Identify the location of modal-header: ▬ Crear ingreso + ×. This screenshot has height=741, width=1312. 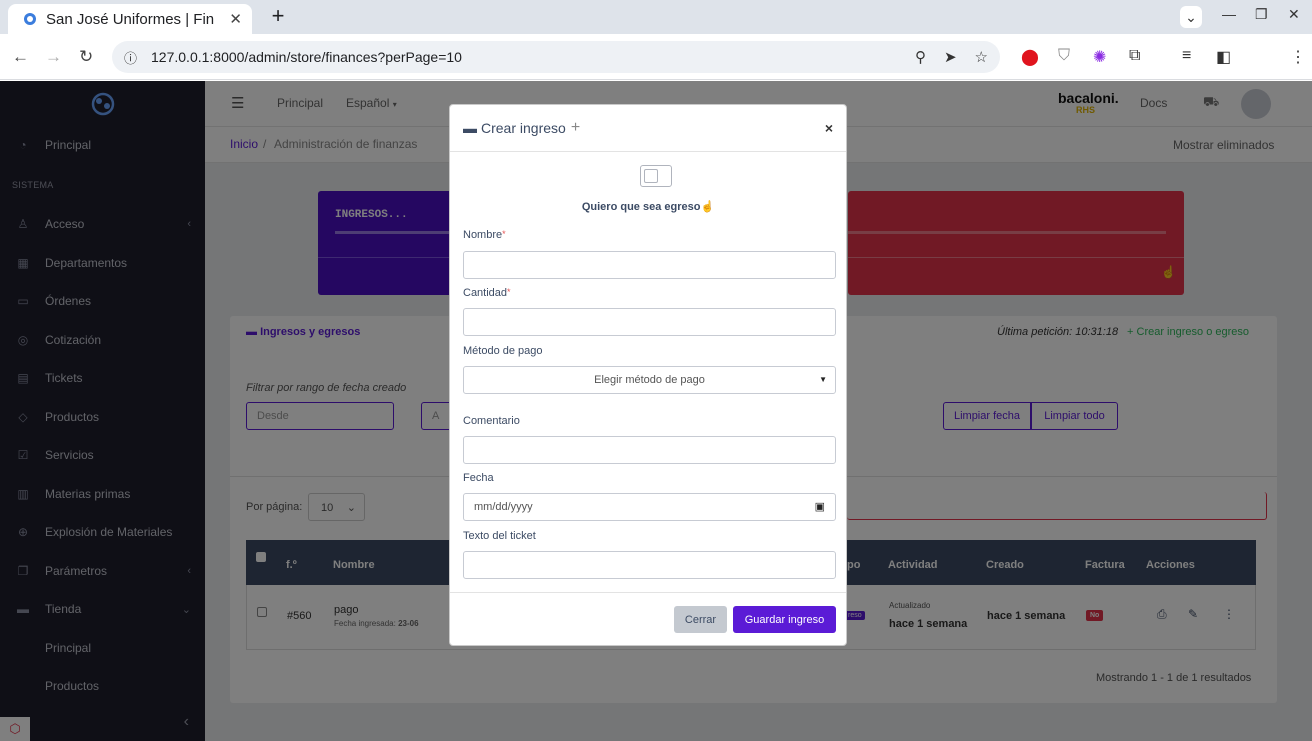
(648, 128).